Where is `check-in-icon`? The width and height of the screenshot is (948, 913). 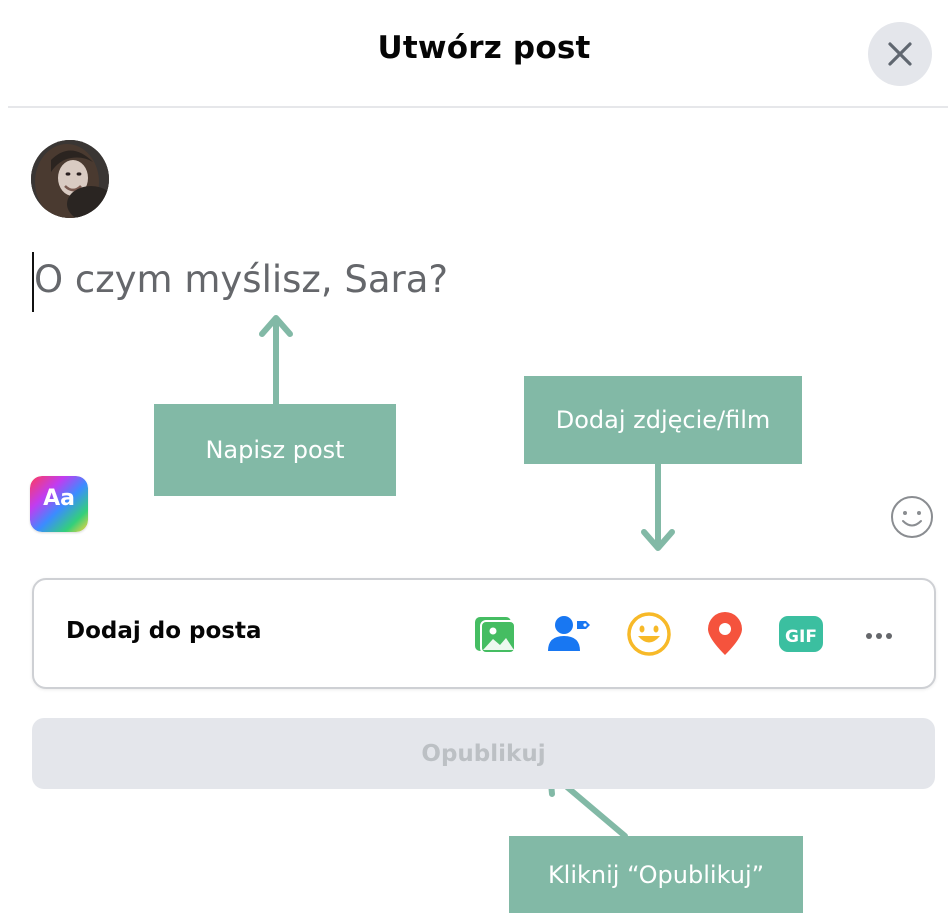
check-in-icon is located at coordinates (725, 633).